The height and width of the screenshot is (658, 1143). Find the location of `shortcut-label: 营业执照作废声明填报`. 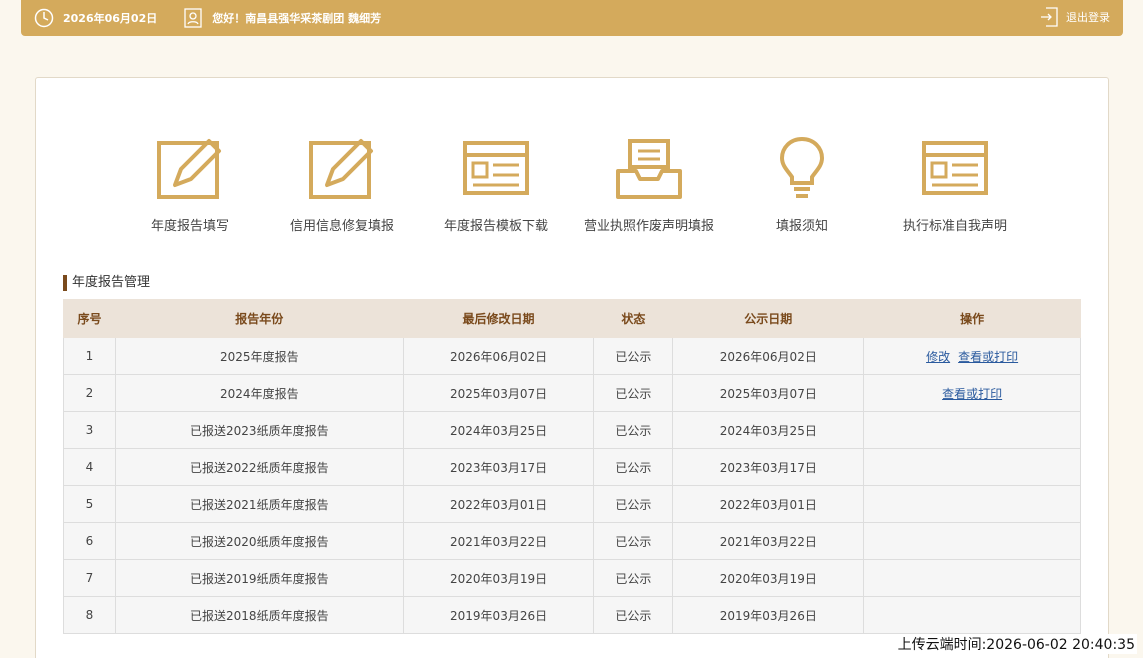

shortcut-label: 营业执照作废声明填报 is located at coordinates (648, 226).